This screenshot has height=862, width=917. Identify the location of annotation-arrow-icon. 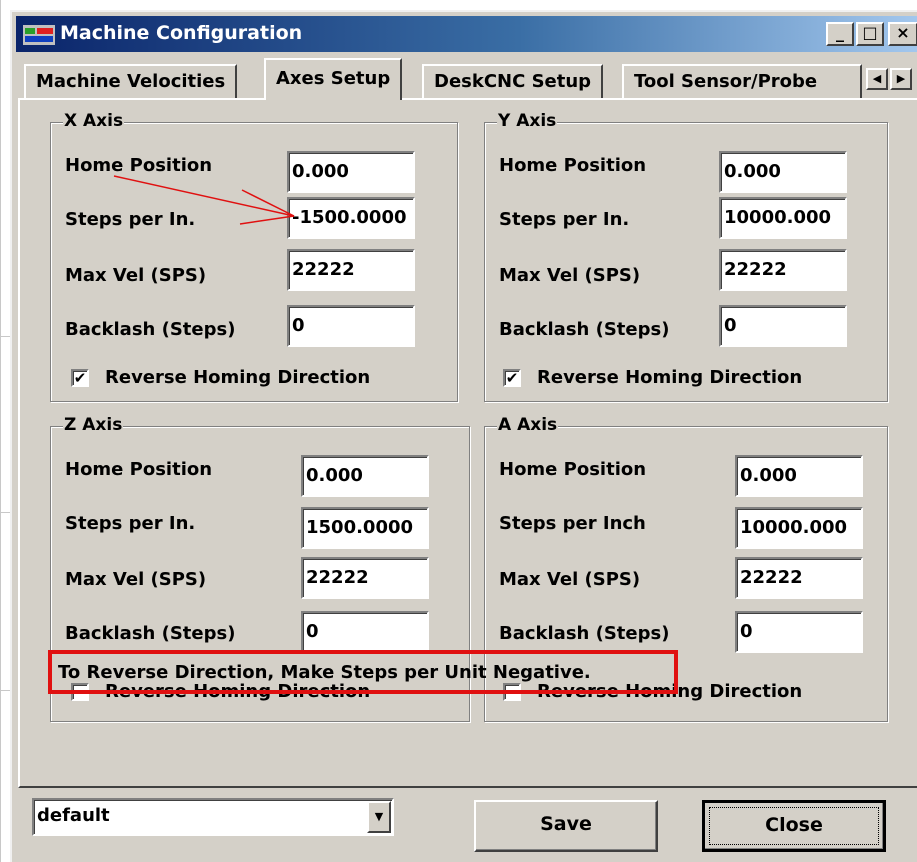
(204, 200).